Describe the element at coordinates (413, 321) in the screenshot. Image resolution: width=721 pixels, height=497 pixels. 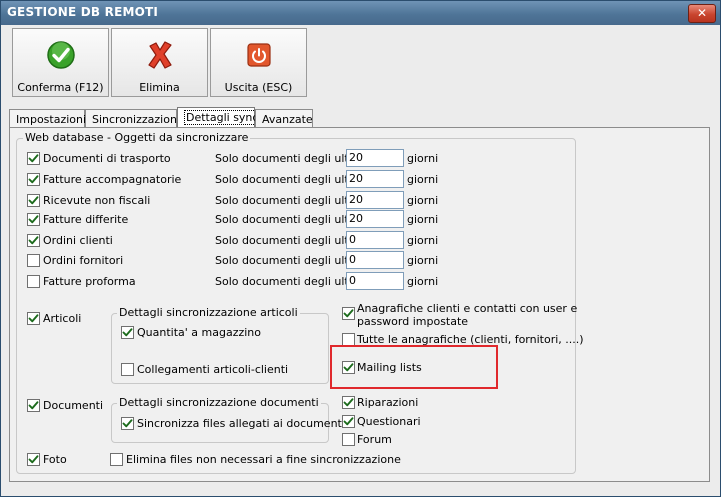
I see `anagrafiche-user-label-2: password impostate` at that location.